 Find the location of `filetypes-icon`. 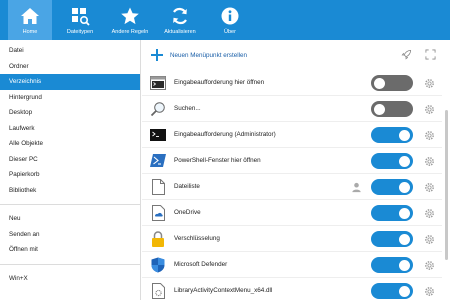

filetypes-icon is located at coordinates (80, 16).